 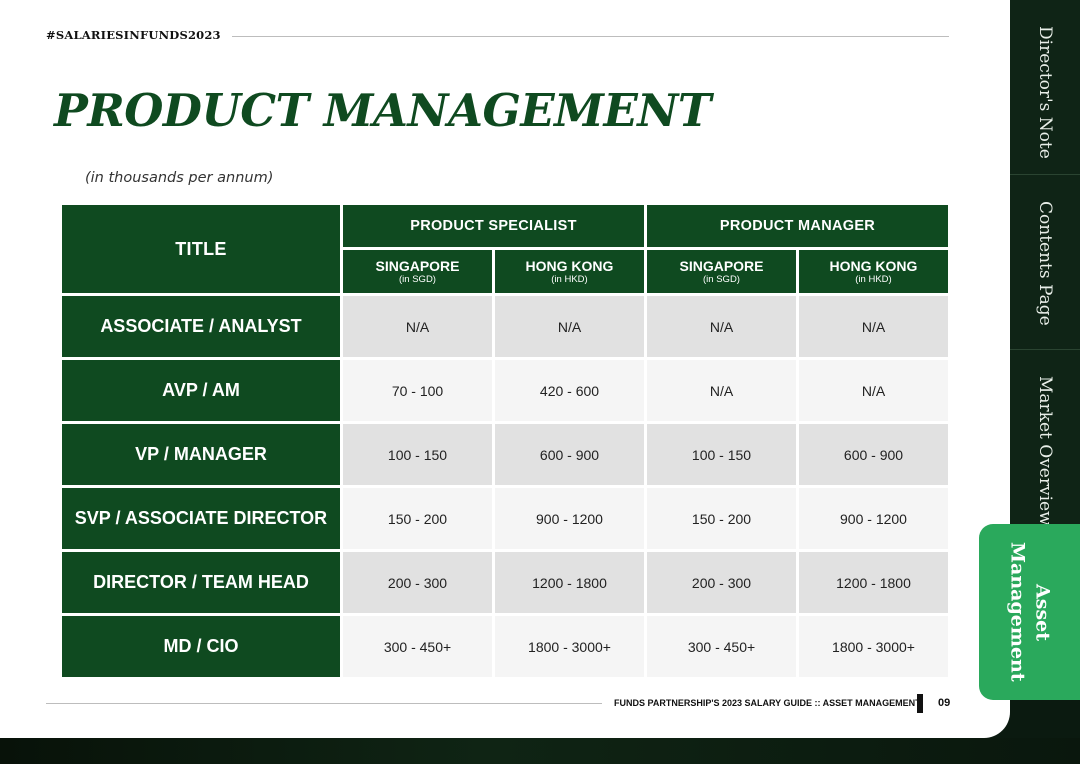 What do you see at coordinates (944, 703) in the screenshot?
I see `page-number: 09` at bounding box center [944, 703].